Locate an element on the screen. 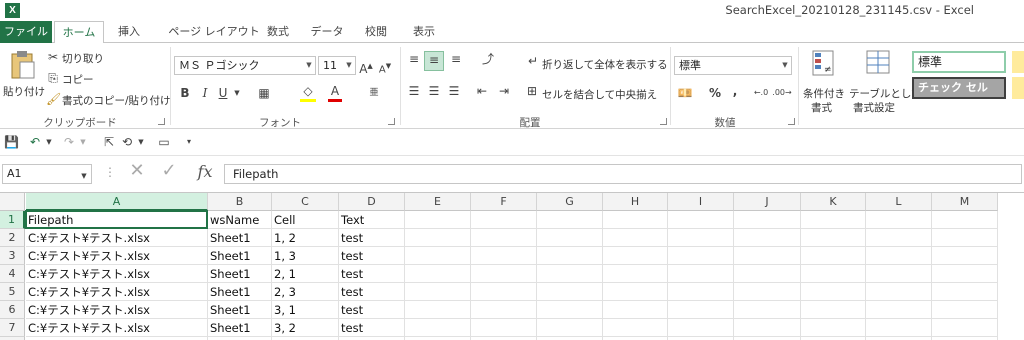 The image size is (1024, 340). cell-m1 is located at coordinates (965, 220).